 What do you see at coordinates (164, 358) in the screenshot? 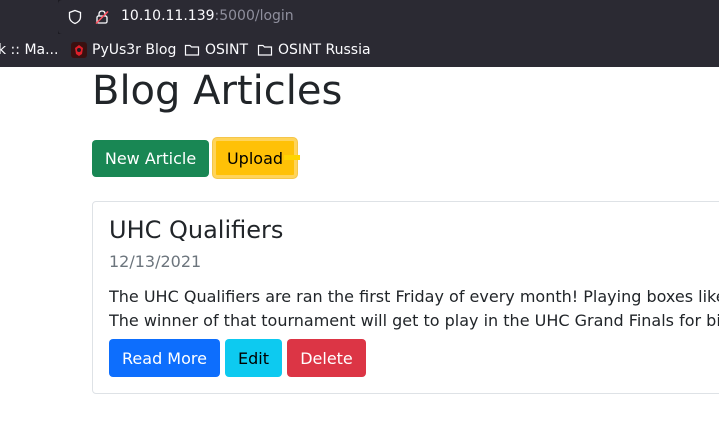
I see `read-more-button: Read More` at bounding box center [164, 358].